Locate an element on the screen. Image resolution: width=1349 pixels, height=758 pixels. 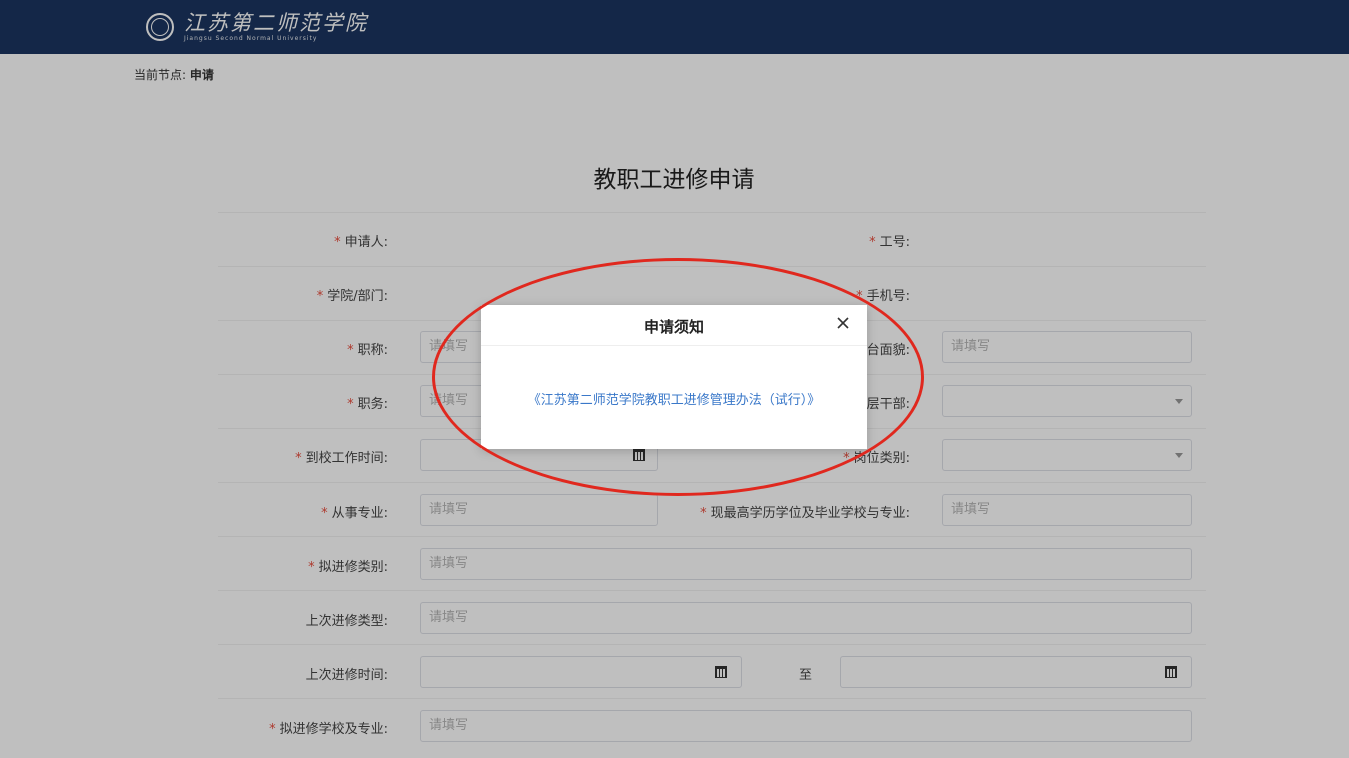
highlight-annotation-ellipse is located at coordinates (678, 377).